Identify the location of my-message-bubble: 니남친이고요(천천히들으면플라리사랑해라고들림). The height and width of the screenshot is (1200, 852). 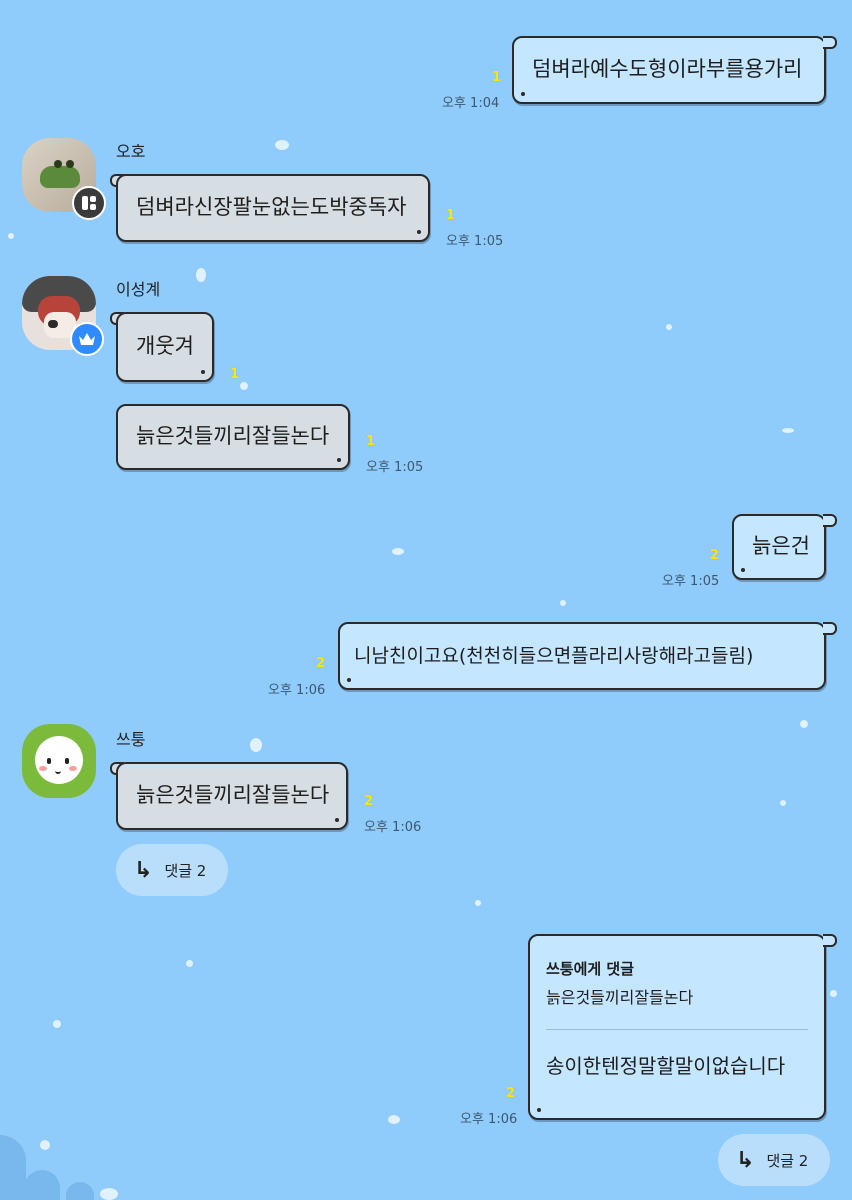
(582, 656).